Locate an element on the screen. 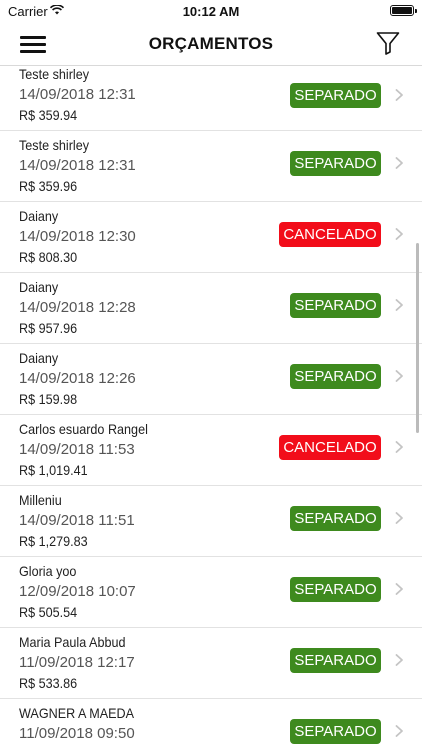  order-amount: R$ 159.98 is located at coordinates (48, 399).